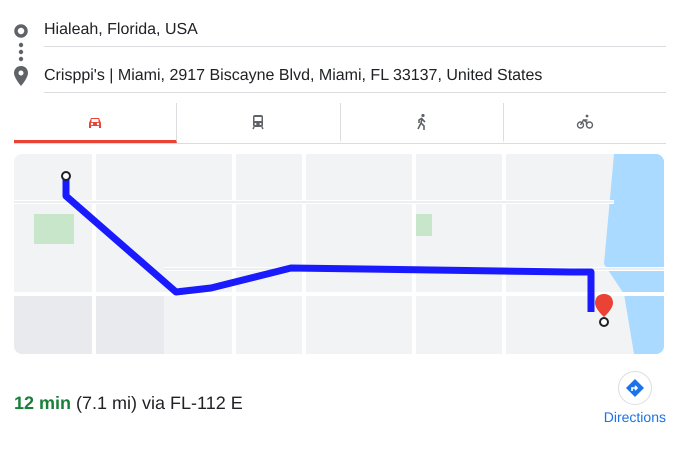 The image size is (678, 454). Describe the element at coordinates (635, 417) in the screenshot. I see `directions-link: Directions` at that location.